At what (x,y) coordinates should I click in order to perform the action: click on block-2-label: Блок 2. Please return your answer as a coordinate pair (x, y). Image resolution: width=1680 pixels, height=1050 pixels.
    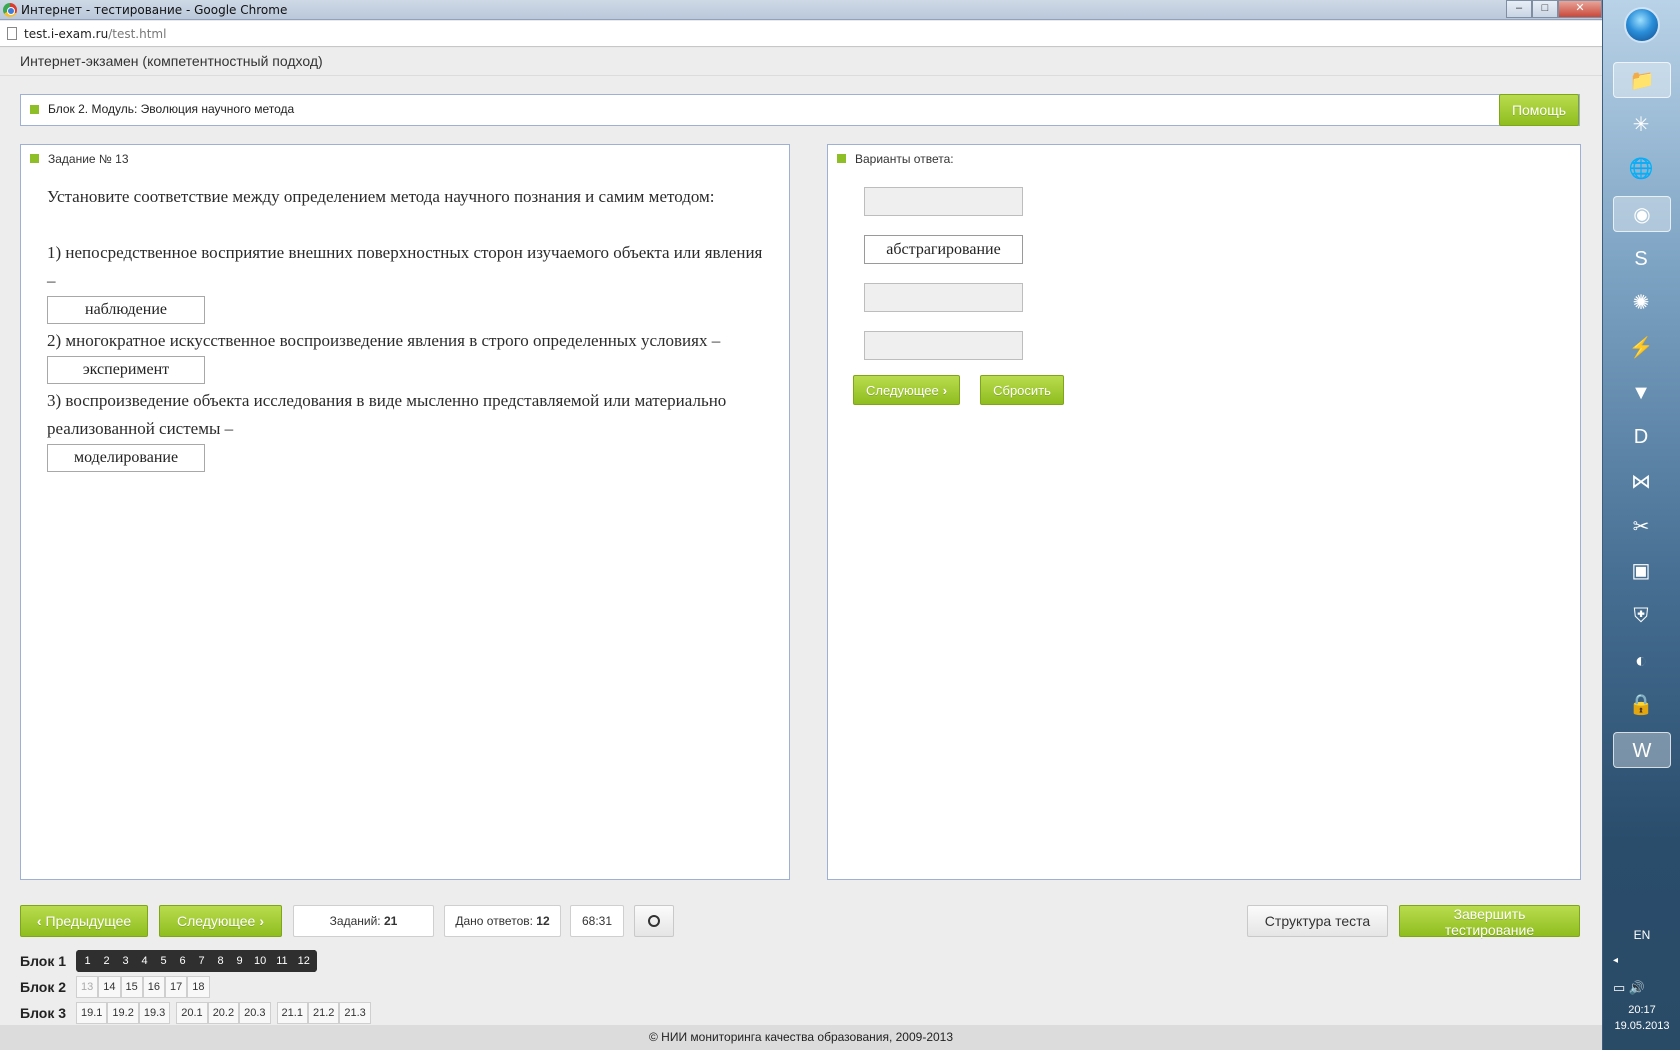
    Looking at the image, I should click on (43, 987).